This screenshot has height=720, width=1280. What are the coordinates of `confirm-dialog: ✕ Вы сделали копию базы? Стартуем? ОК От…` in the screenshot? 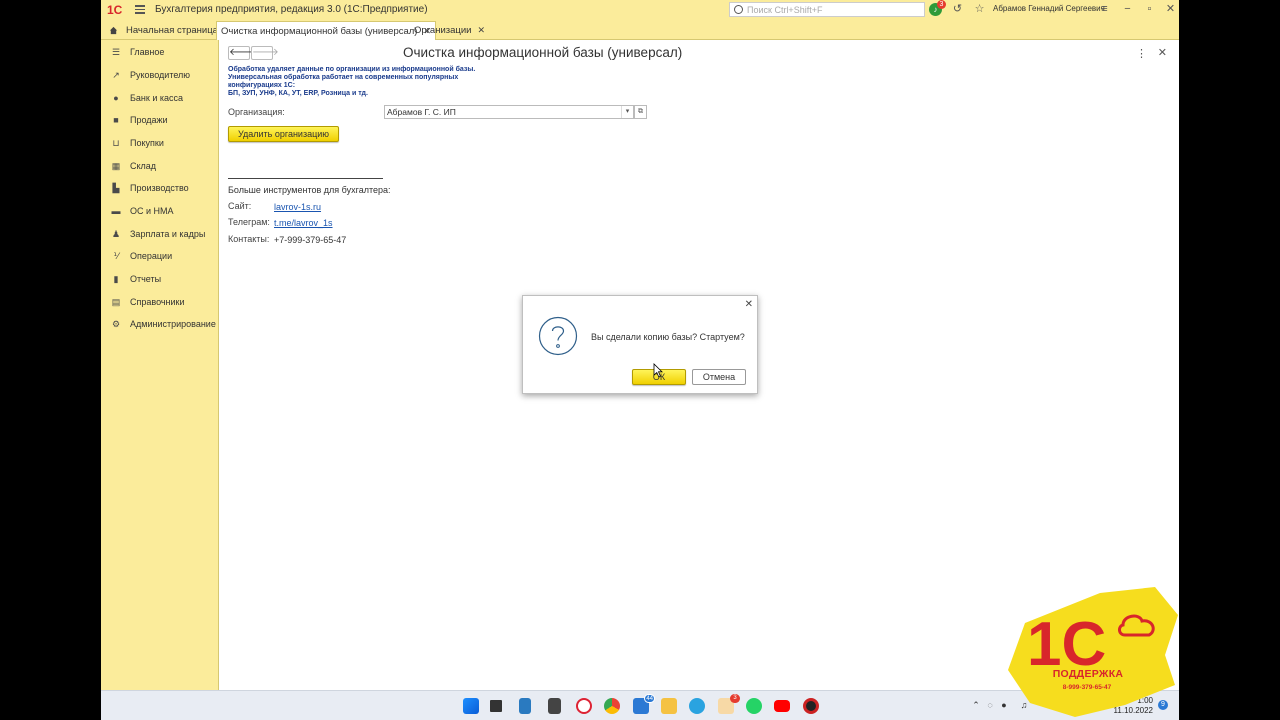 It's located at (640, 344).